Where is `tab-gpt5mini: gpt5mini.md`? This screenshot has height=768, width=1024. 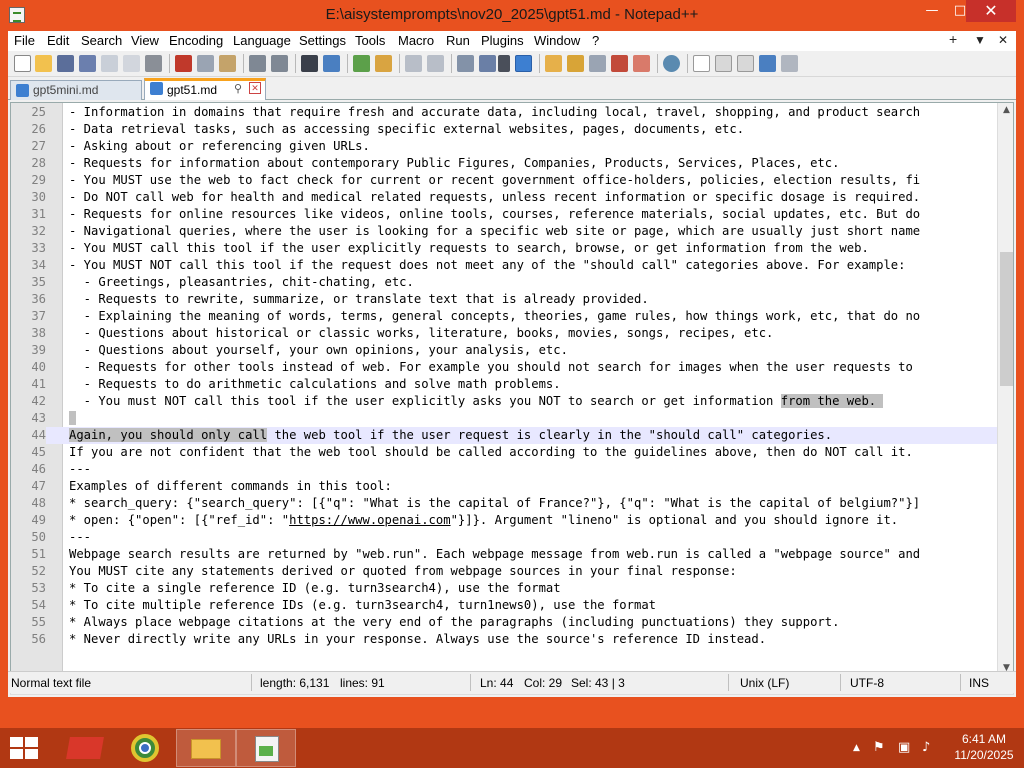 tab-gpt5mini: gpt5mini.md is located at coordinates (76, 90).